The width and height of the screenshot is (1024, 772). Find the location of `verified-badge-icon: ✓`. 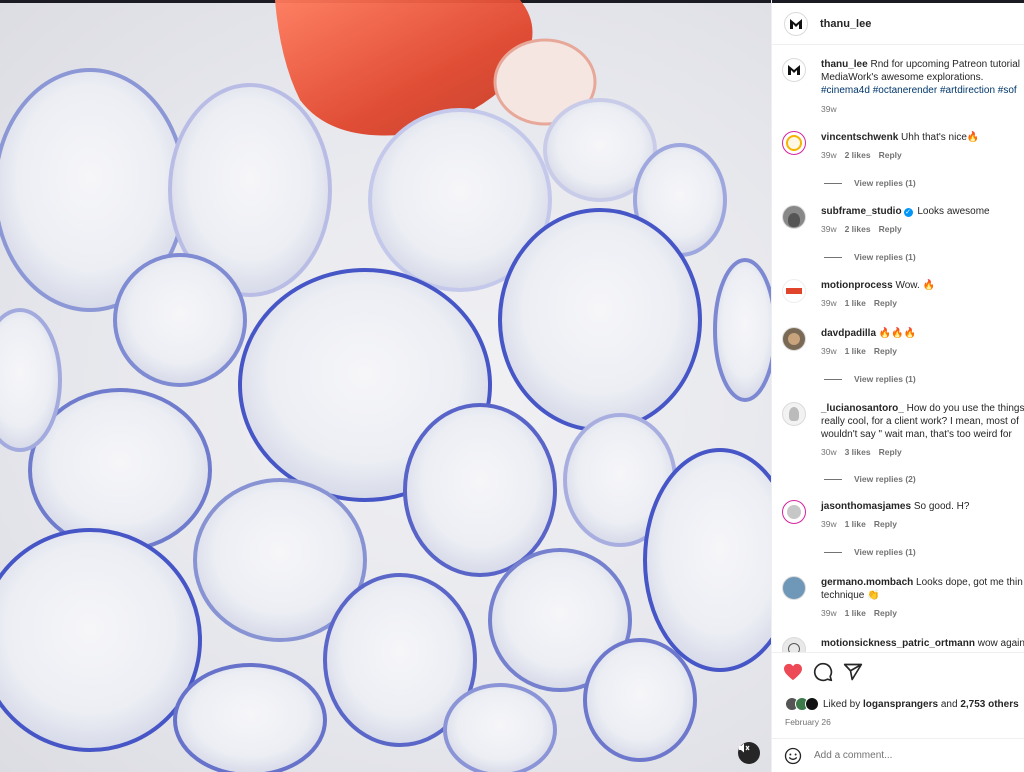

verified-badge-icon: ✓ is located at coordinates (908, 212).